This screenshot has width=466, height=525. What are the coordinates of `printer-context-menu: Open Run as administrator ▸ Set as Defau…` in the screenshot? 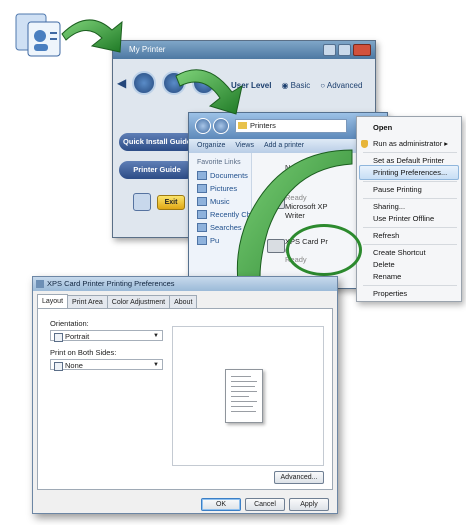 It's located at (409, 209).